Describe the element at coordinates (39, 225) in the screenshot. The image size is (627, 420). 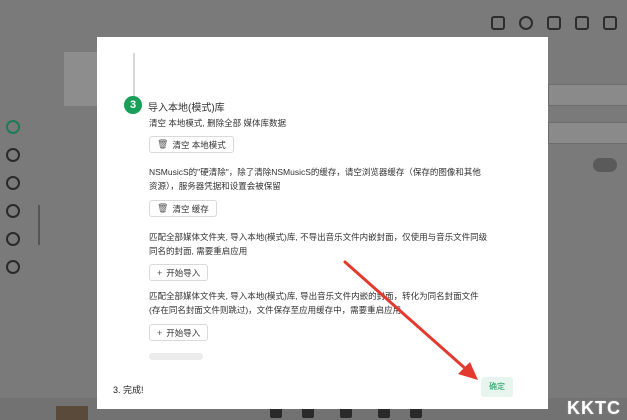
I see `sidebar-divider` at that location.